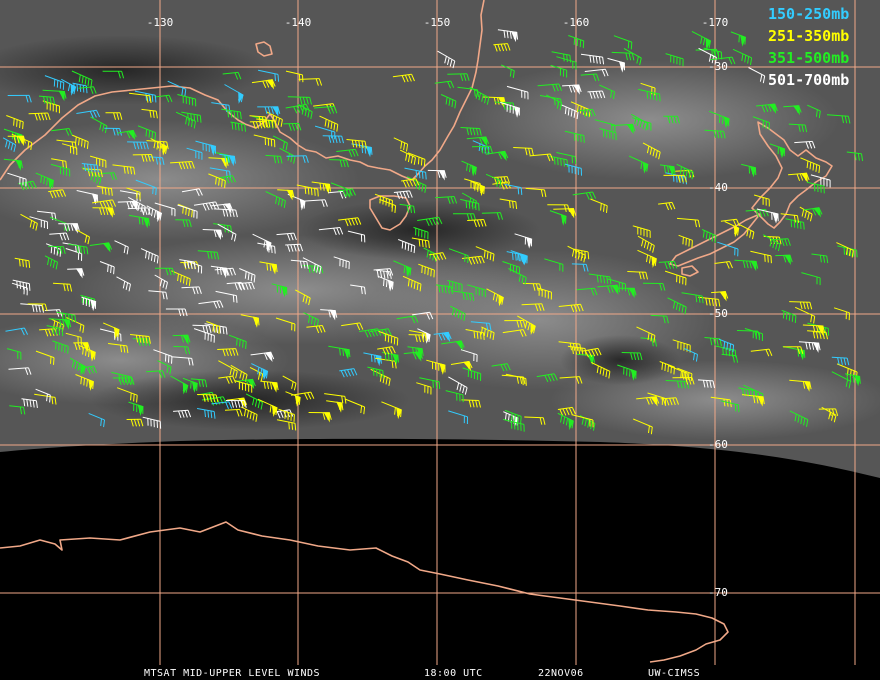 The image size is (880, 680). I want to click on legend-item-251-350: 251-350mb, so click(808, 36).